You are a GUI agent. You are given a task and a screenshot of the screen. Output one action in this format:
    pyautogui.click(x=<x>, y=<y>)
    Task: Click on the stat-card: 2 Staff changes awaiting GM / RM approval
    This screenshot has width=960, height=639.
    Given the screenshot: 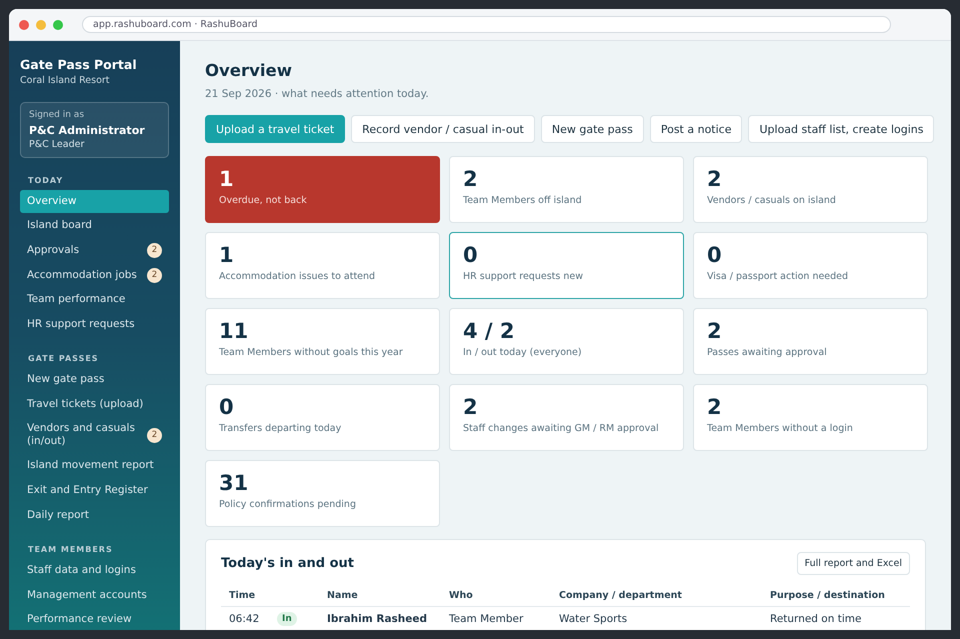 What is the action you would take?
    pyautogui.click(x=566, y=417)
    